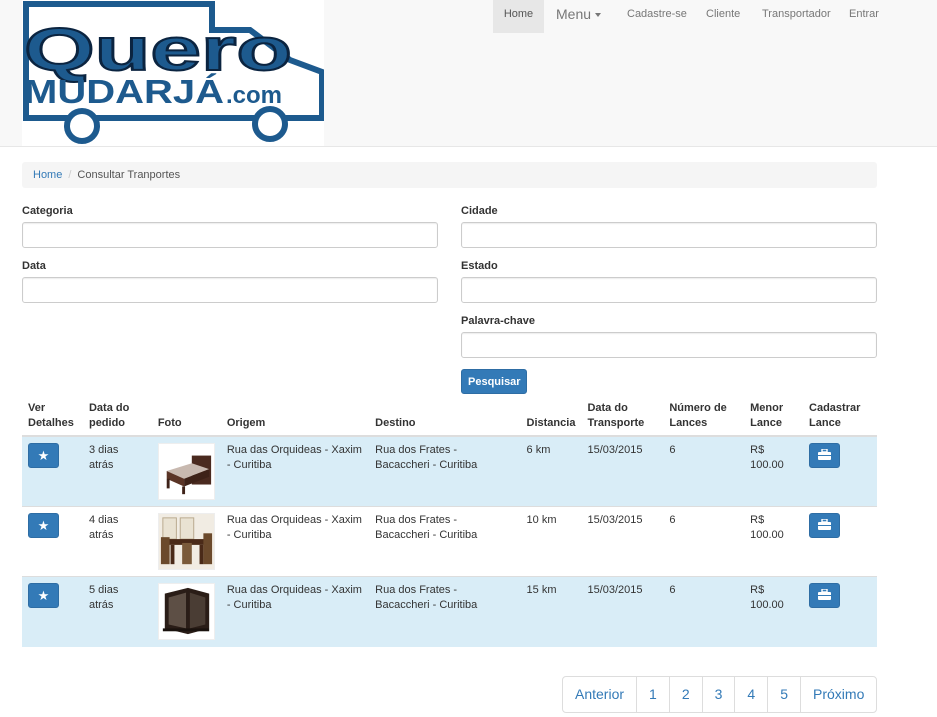 The width and height of the screenshot is (937, 717). I want to click on breadcrumb-home-link: Home, so click(47, 175).